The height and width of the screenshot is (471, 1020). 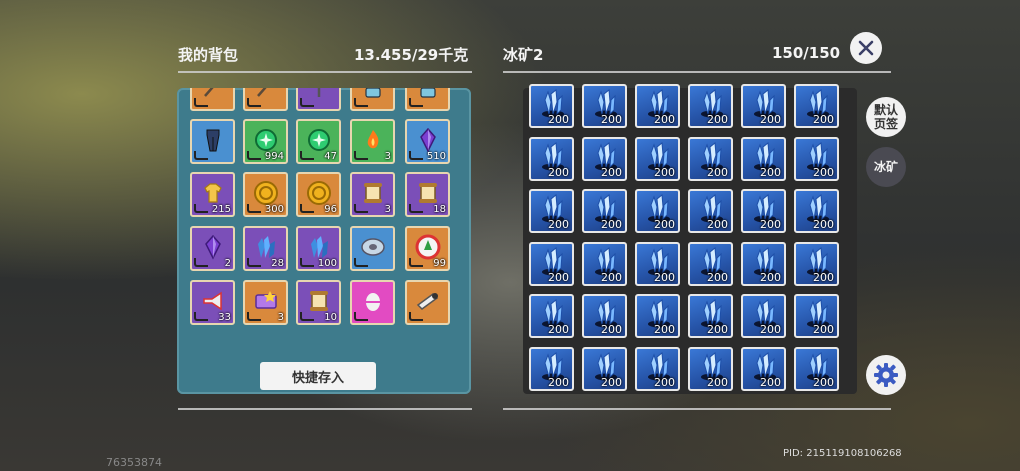 I want to click on inventory-slot: 33, so click(x=212, y=302).